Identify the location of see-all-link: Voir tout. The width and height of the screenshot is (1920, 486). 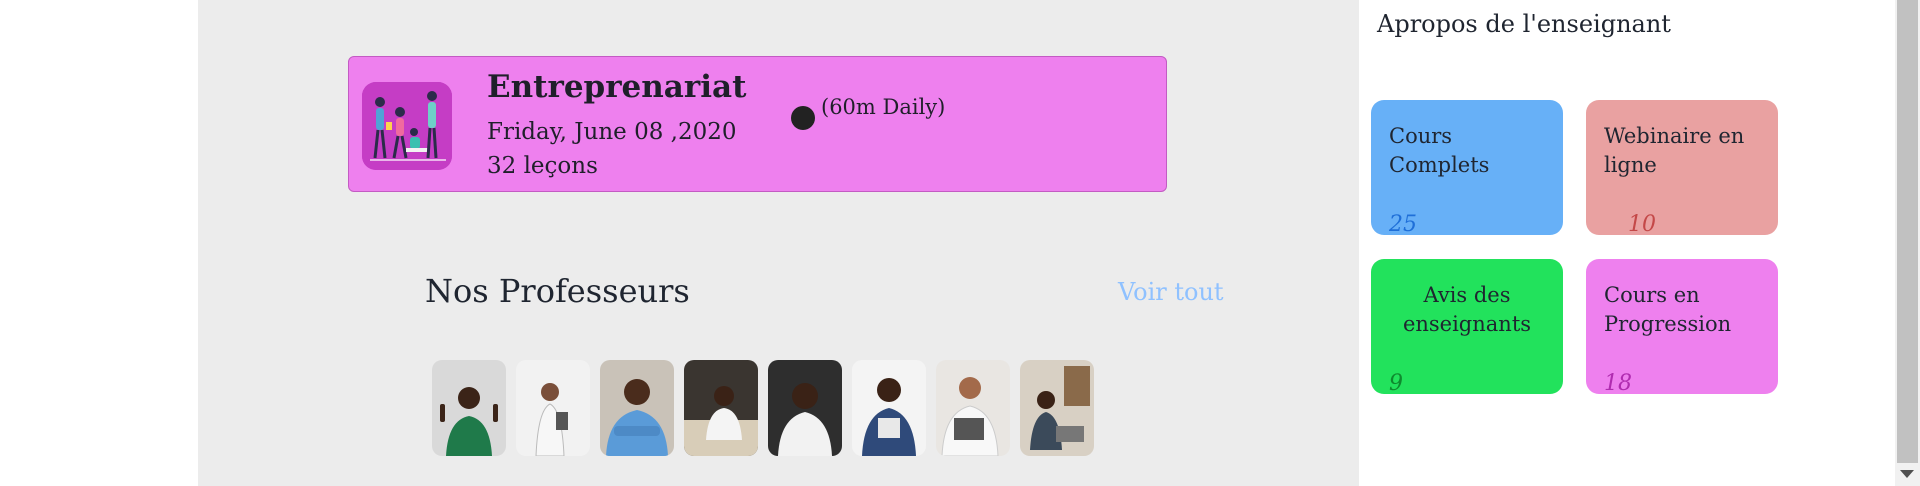
(1171, 292).